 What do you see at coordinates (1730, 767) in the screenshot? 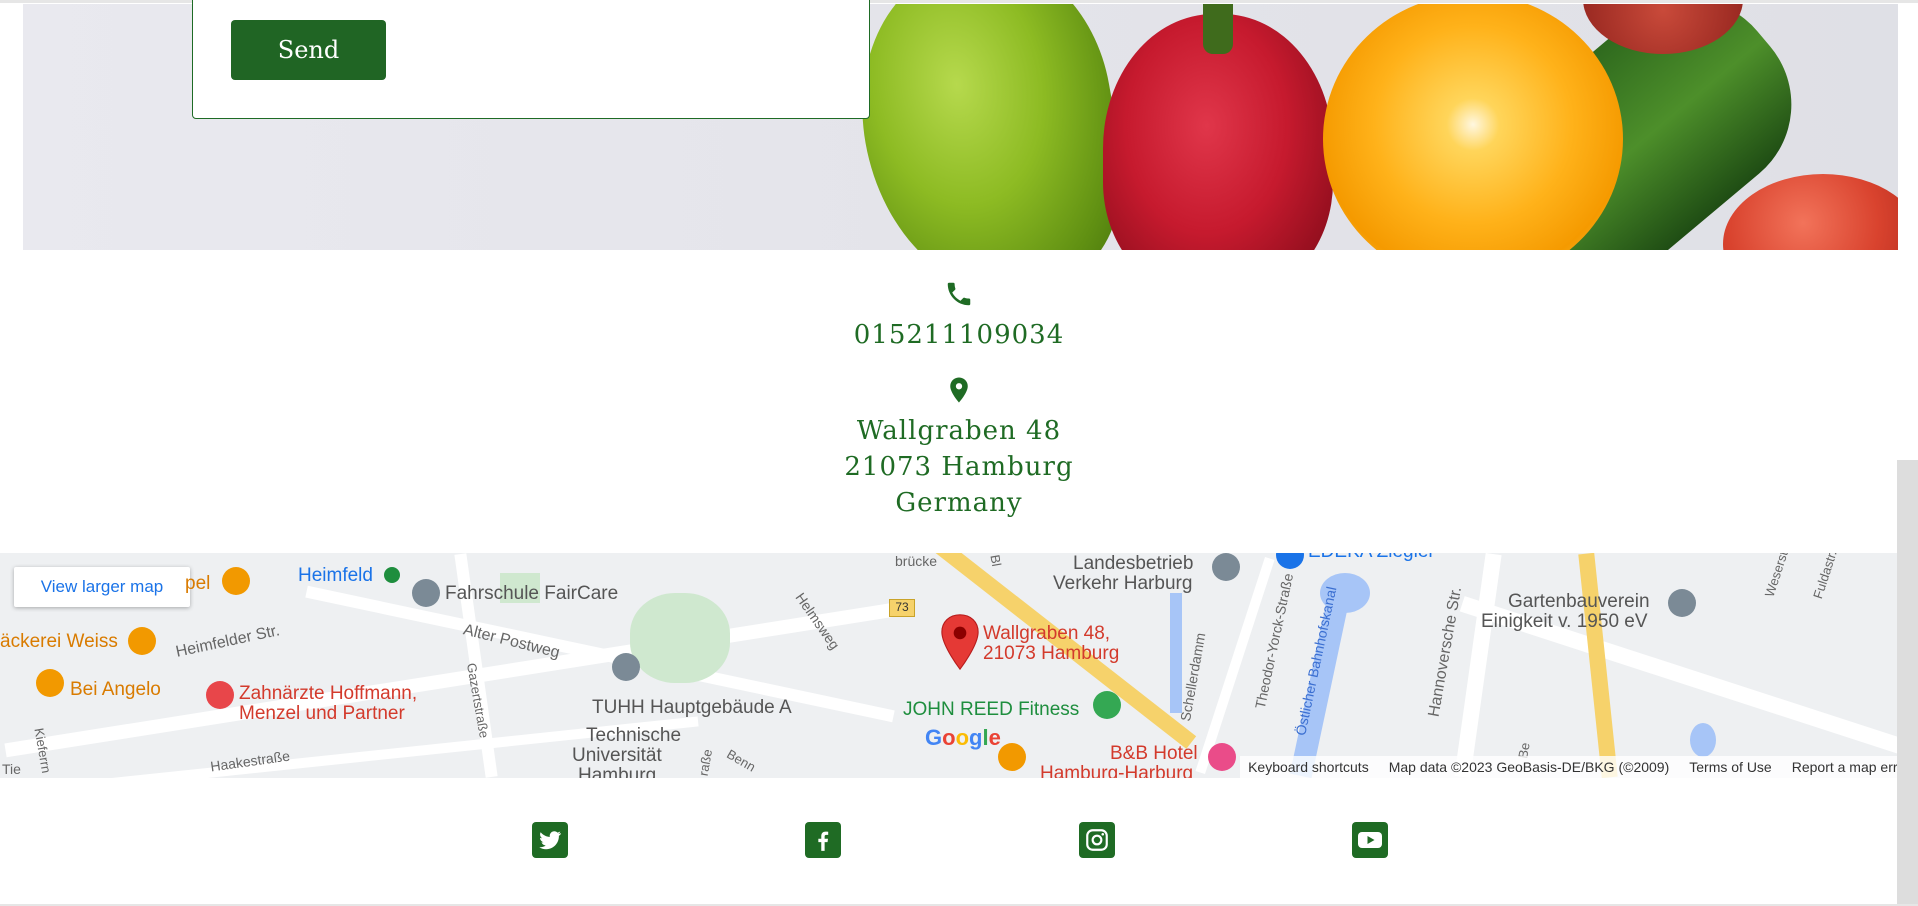
I see `terms-of-use-link: Terms of Use` at bounding box center [1730, 767].